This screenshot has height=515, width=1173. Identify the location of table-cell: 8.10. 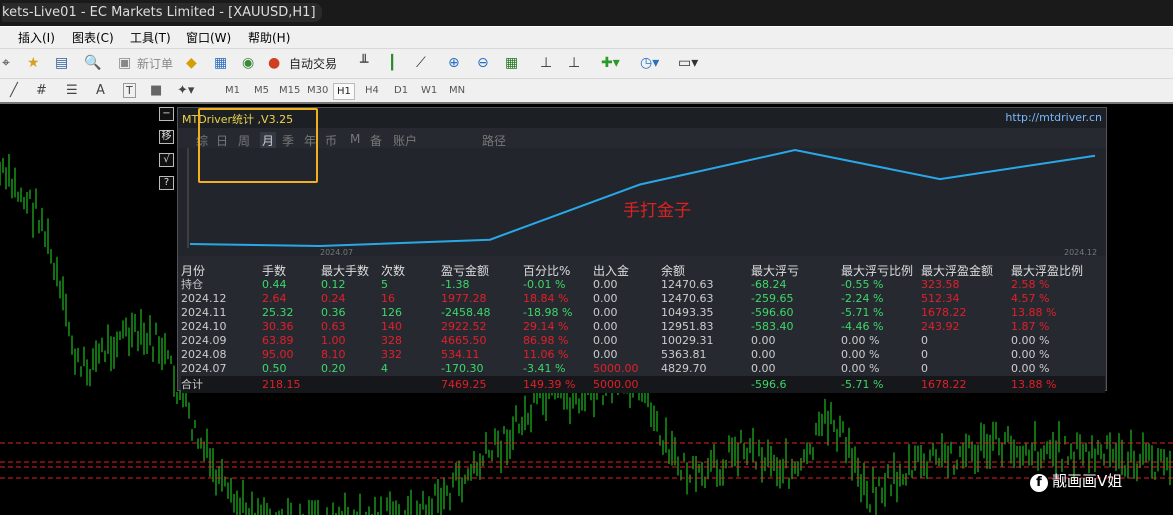
(333, 354).